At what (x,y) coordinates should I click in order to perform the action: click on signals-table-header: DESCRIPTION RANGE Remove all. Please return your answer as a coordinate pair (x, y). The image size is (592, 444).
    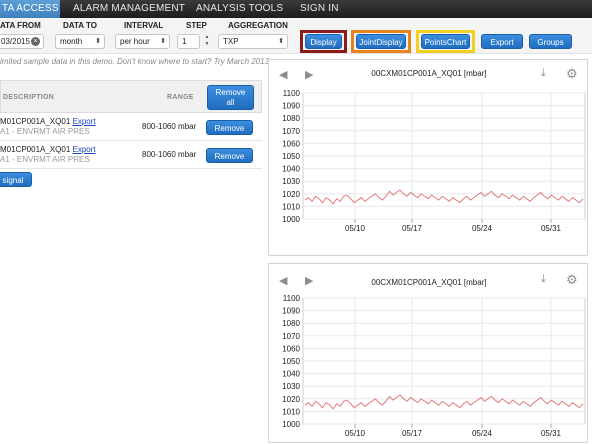
    Looking at the image, I should click on (131, 96).